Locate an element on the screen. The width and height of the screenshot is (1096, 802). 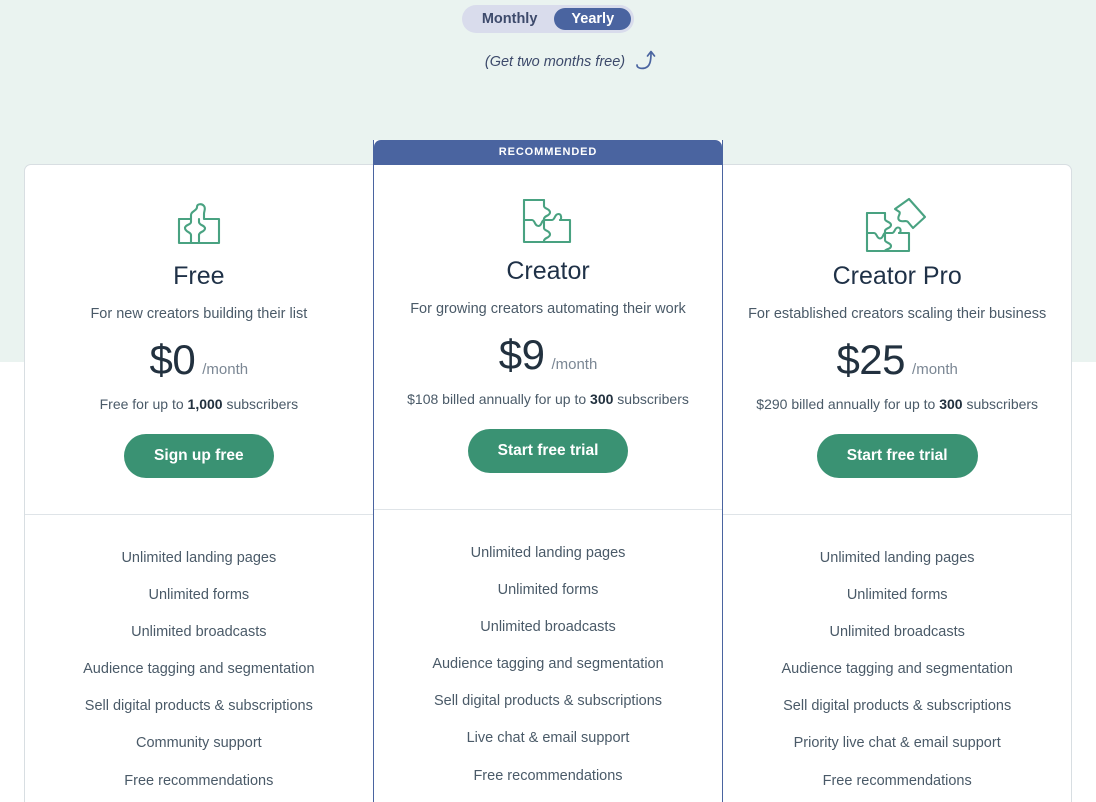
feature-item: Community support is located at coordinates (198, 743).